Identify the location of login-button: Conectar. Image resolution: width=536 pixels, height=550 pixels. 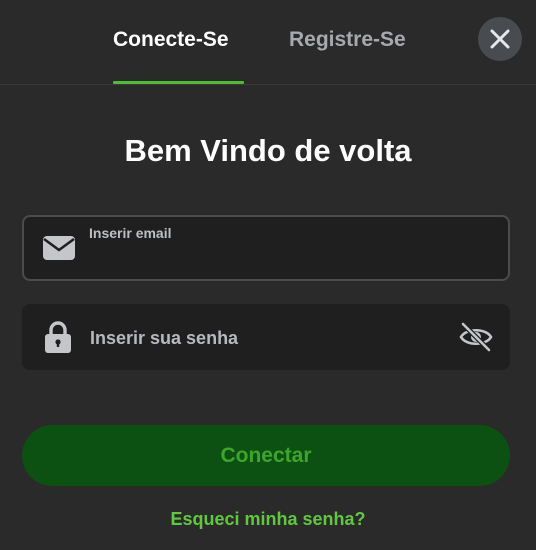
(266, 455).